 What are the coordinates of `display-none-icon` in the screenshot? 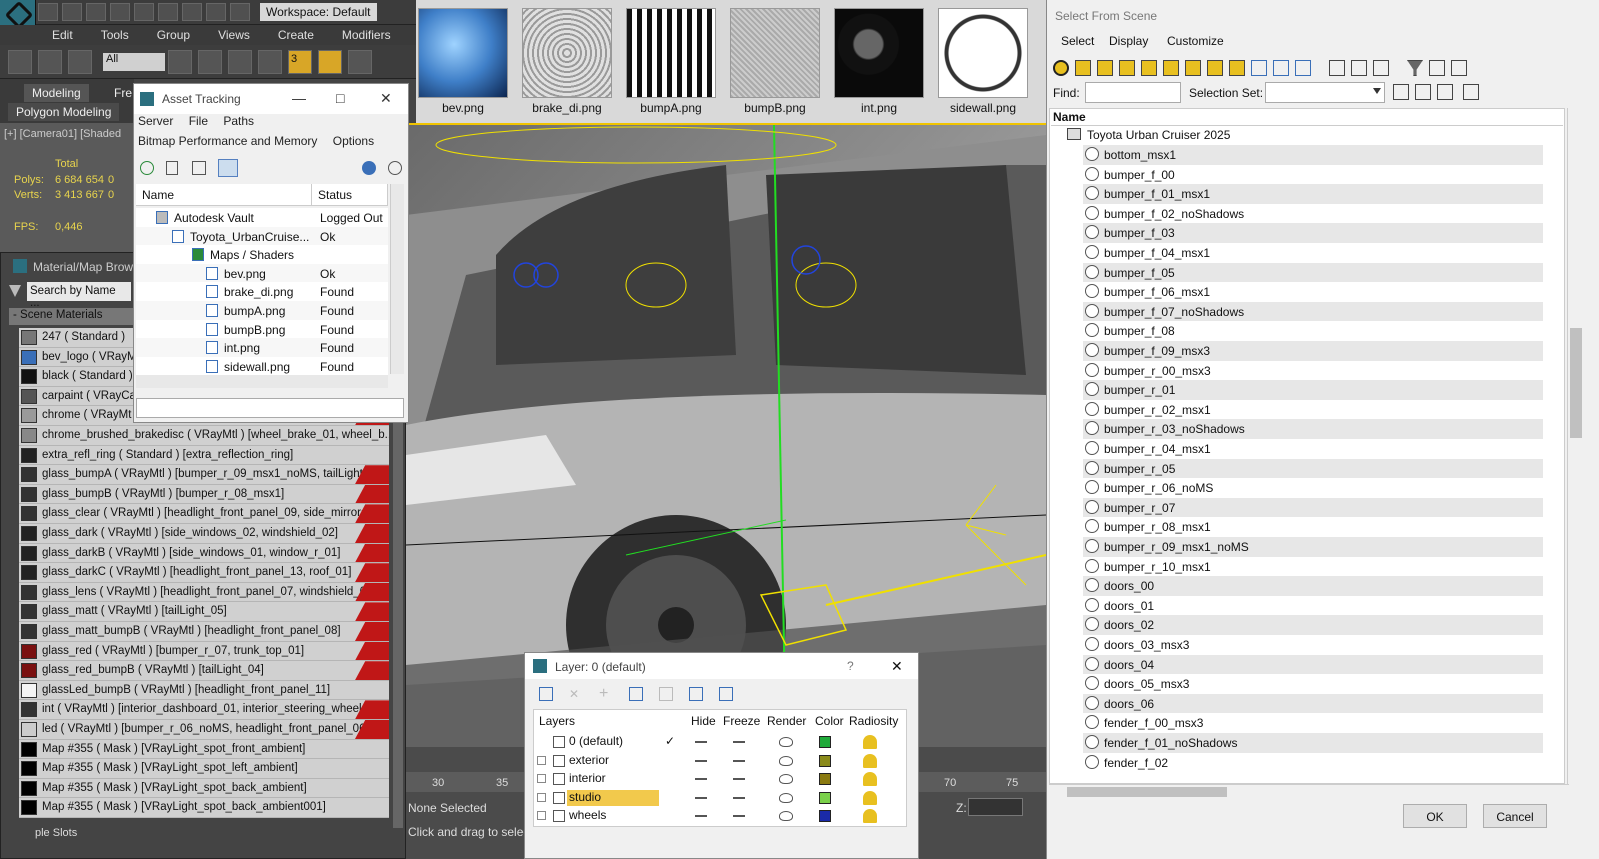 It's located at (1359, 68).